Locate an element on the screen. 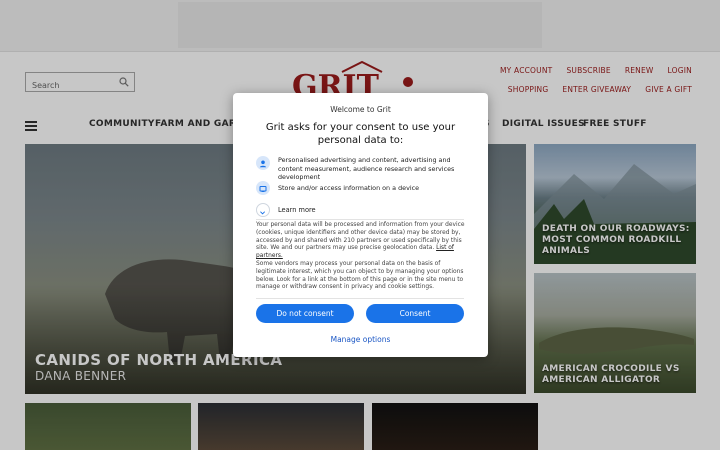  chevron-down-icon is located at coordinates (263, 210).